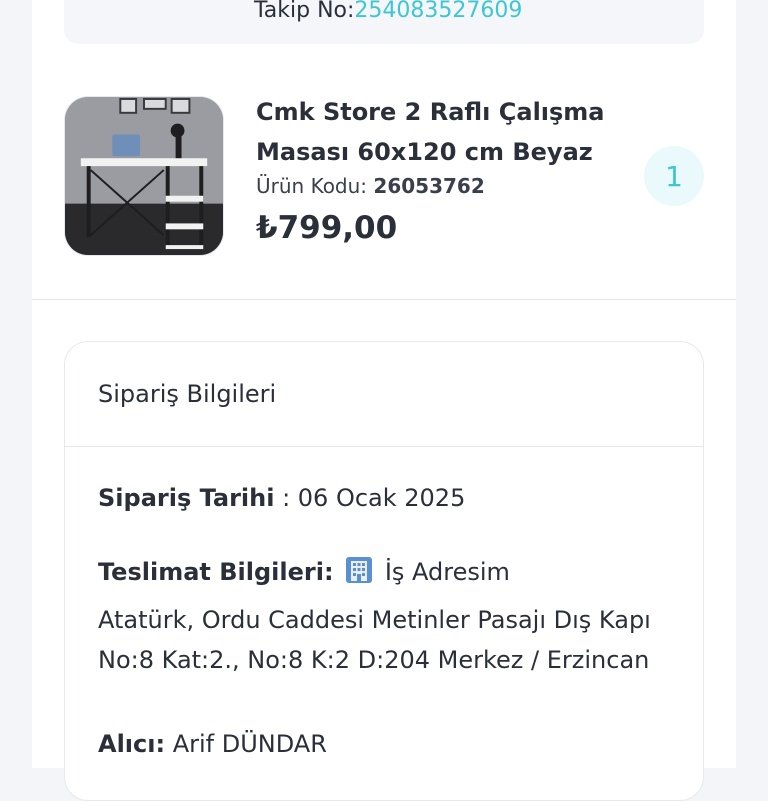 This screenshot has height=801, width=768. Describe the element at coordinates (429, 186) in the screenshot. I see `product-code-value: 26053762` at that location.